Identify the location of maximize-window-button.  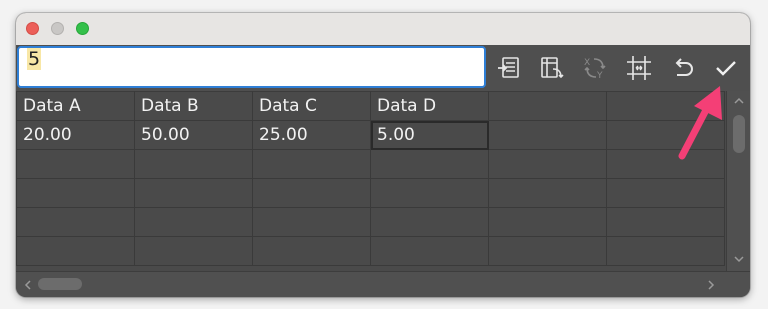
(82, 28).